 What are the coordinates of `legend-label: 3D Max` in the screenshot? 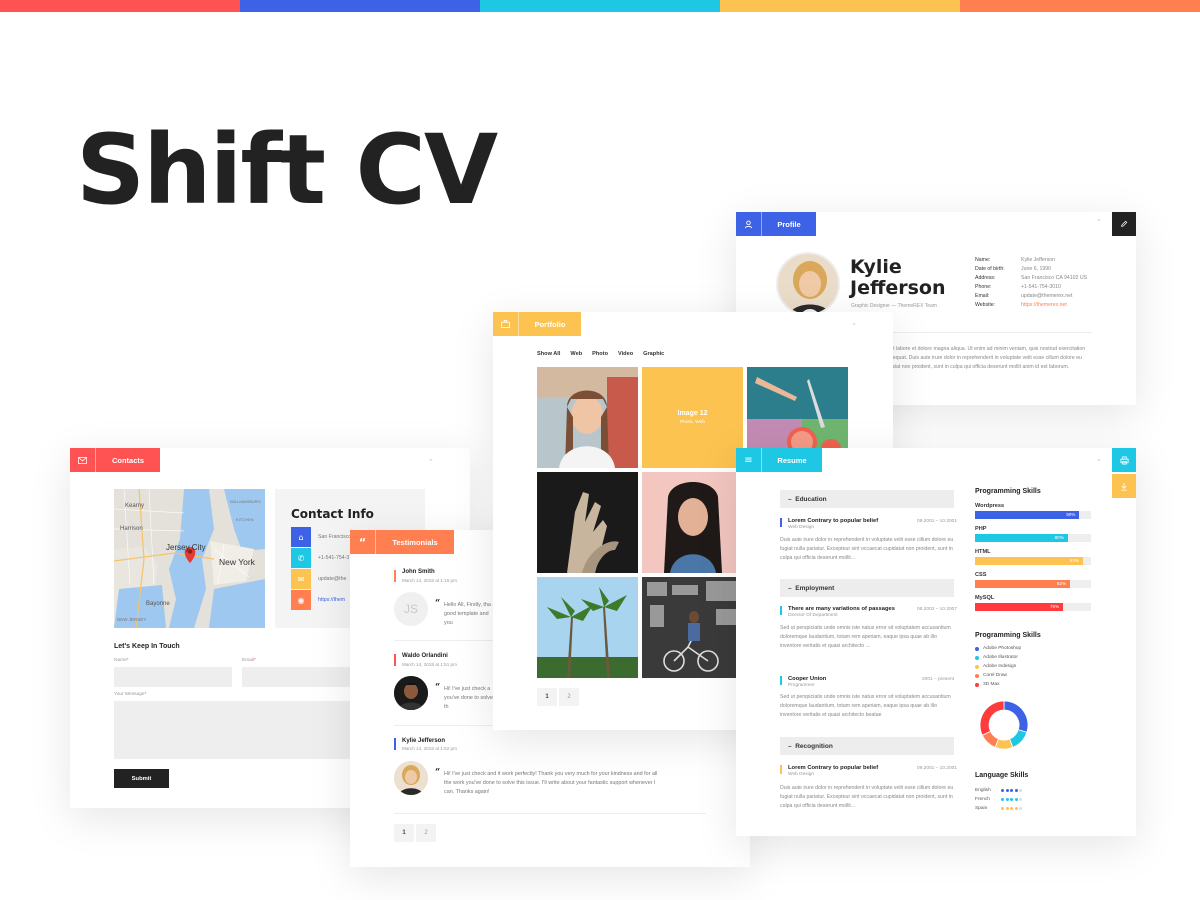 It's located at (991, 684).